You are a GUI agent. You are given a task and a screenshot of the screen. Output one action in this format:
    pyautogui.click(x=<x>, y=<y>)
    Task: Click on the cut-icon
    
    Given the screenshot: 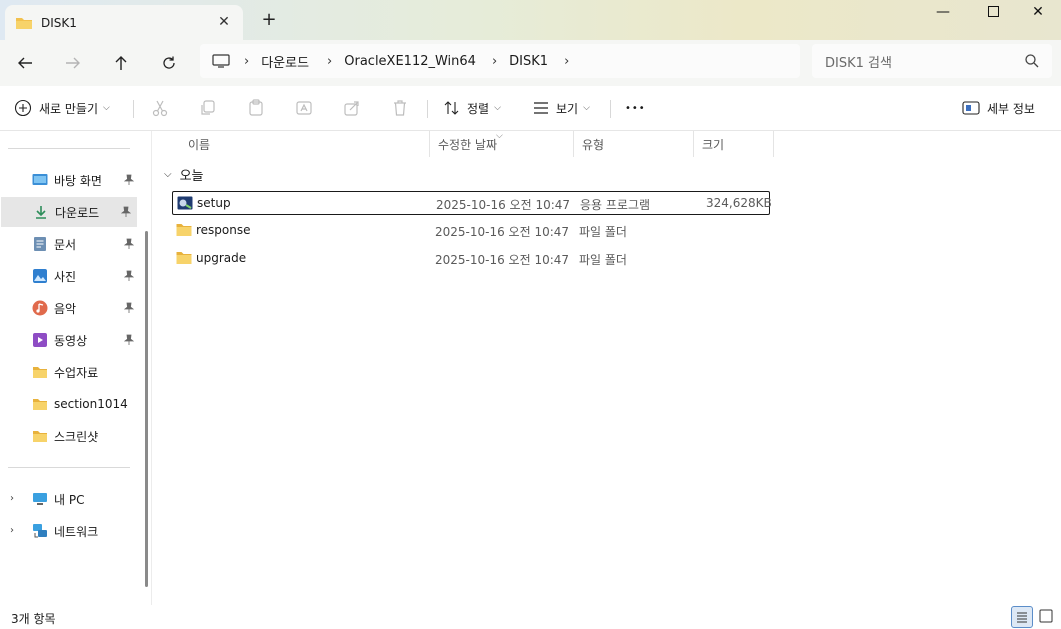 What is the action you would take?
    pyautogui.click(x=160, y=108)
    